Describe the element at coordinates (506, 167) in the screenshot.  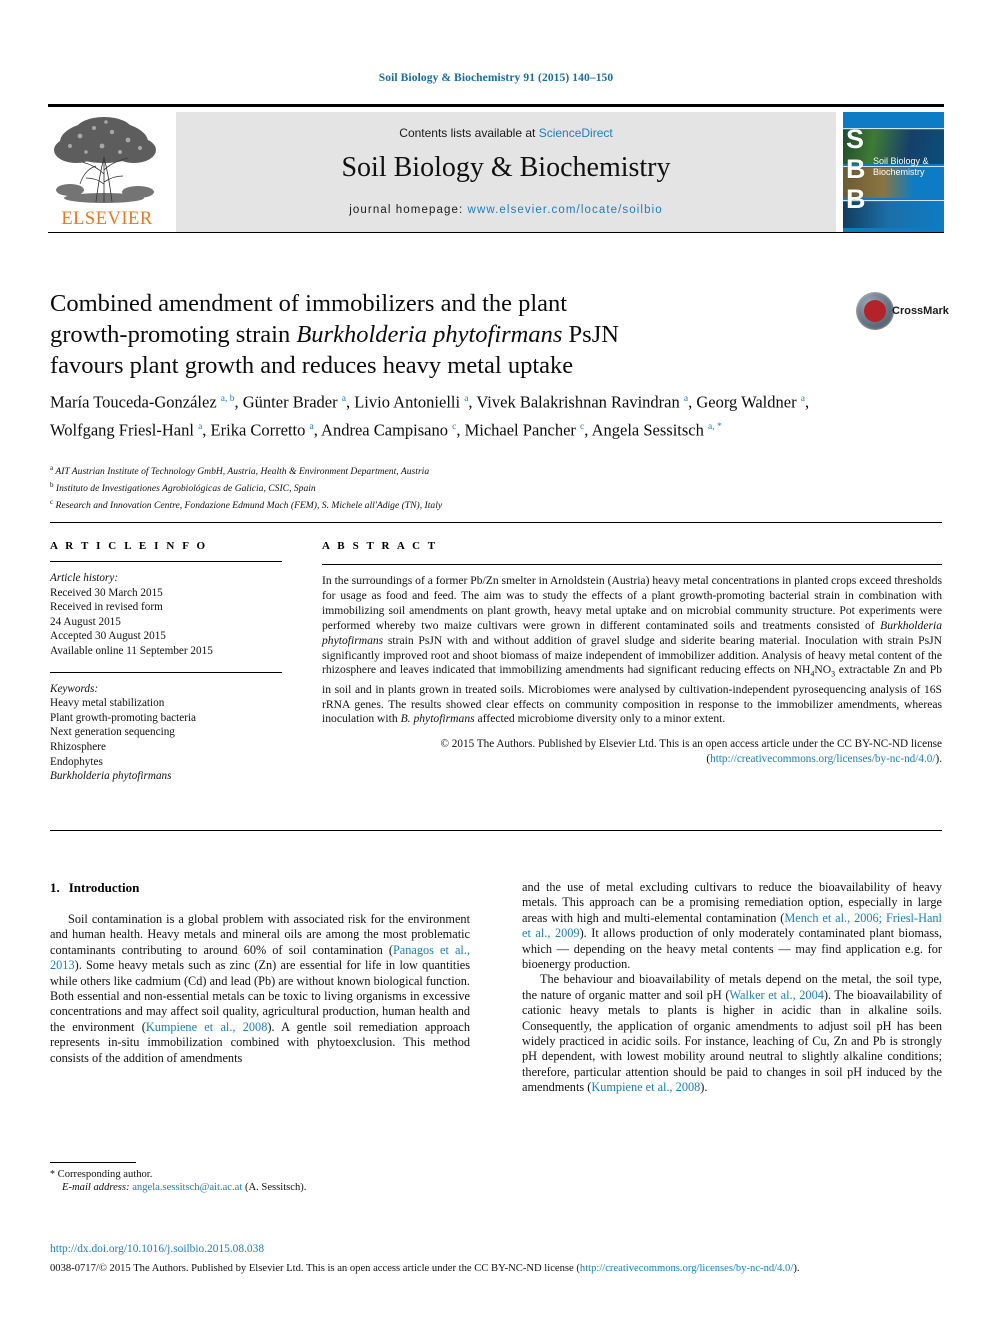
I see `journal-title: Soil Biology & Biochemistry` at that location.